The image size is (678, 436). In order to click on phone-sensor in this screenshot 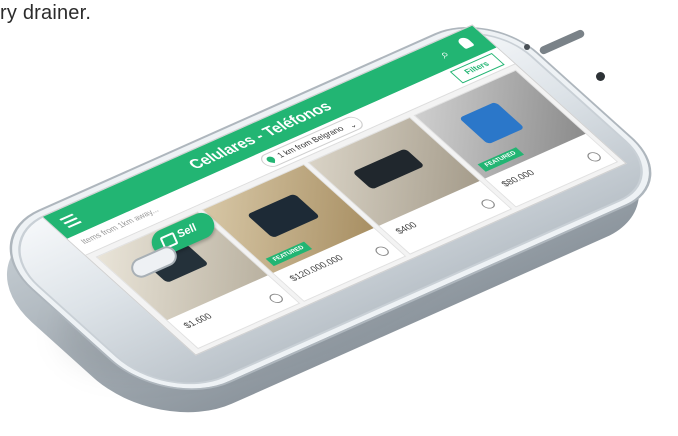, I will do `click(527, 47)`.